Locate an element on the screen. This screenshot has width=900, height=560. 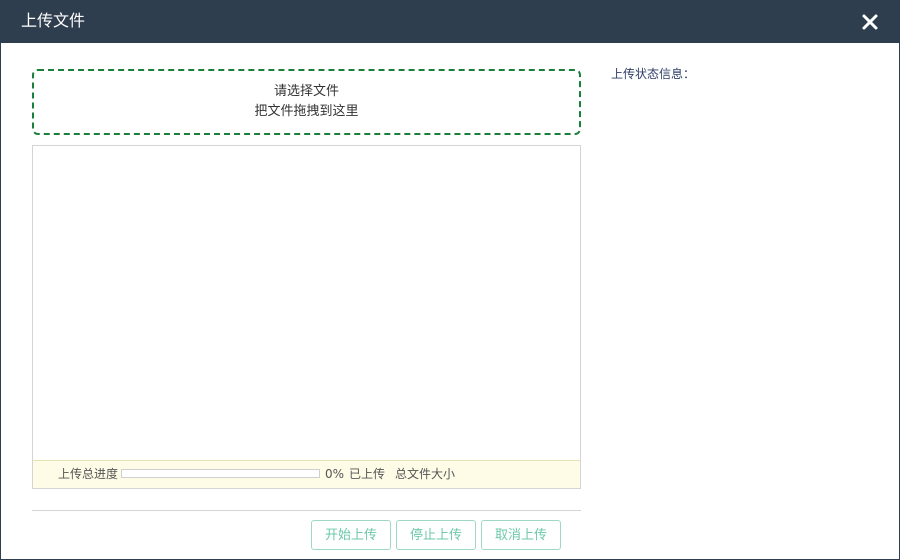
close-icon is located at coordinates (870, 22).